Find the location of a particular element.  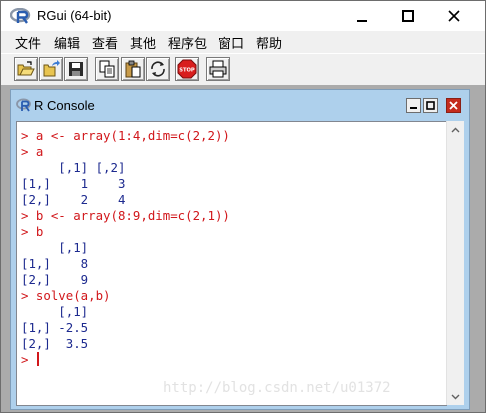

window-title: RGui (64-bit) is located at coordinates (74, 15).